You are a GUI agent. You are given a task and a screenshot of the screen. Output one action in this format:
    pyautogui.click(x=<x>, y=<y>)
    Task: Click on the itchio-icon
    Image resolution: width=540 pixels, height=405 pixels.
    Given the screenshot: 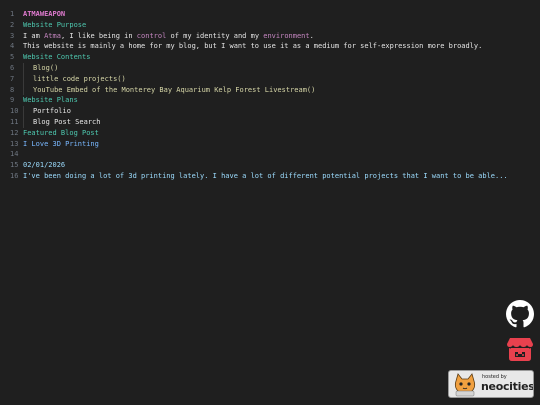 What is the action you would take?
    pyautogui.click(x=520, y=349)
    